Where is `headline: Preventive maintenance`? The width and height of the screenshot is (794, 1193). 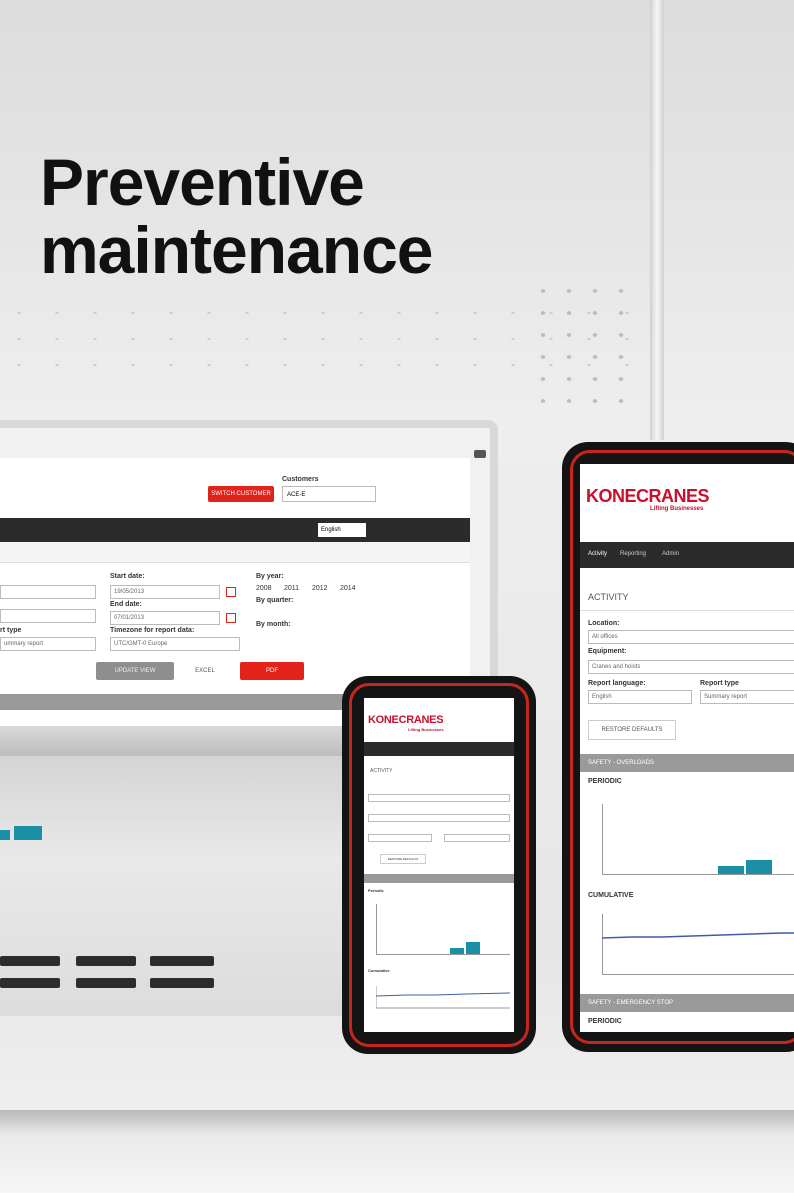 headline: Preventive maintenance is located at coordinates (236, 216).